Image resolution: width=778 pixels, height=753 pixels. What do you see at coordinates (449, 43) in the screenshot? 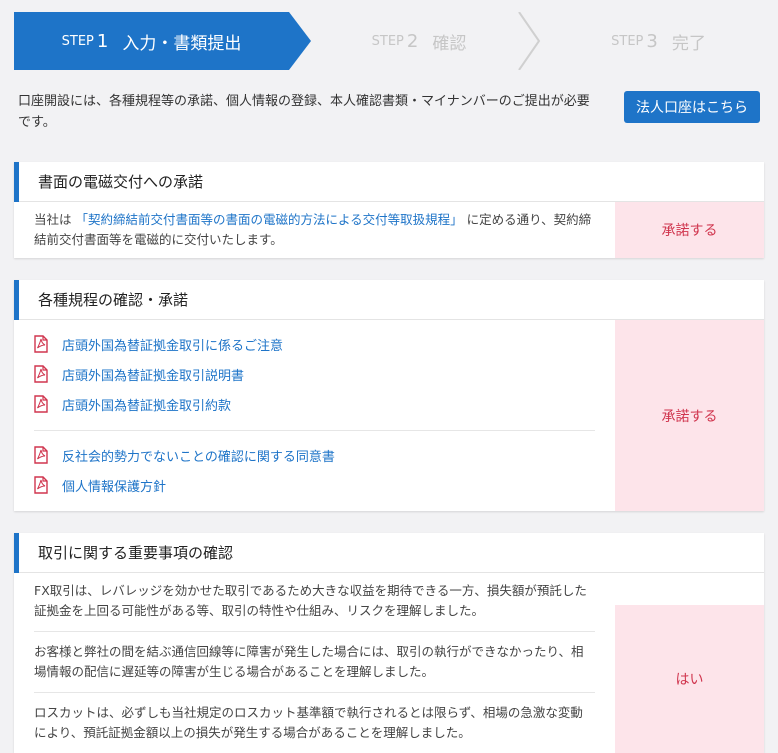
I see `step-label: 確認` at bounding box center [449, 43].